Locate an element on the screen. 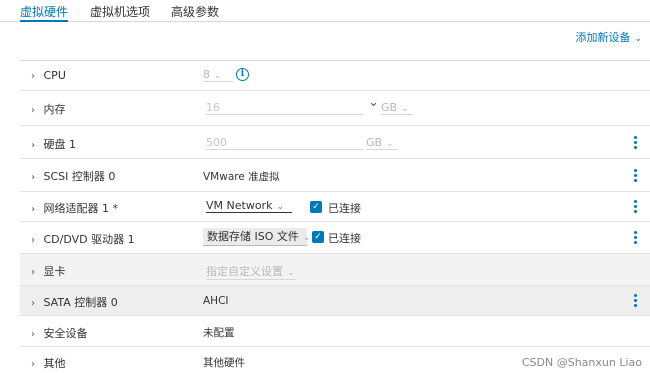  cpu-label: CPU is located at coordinates (54, 75).